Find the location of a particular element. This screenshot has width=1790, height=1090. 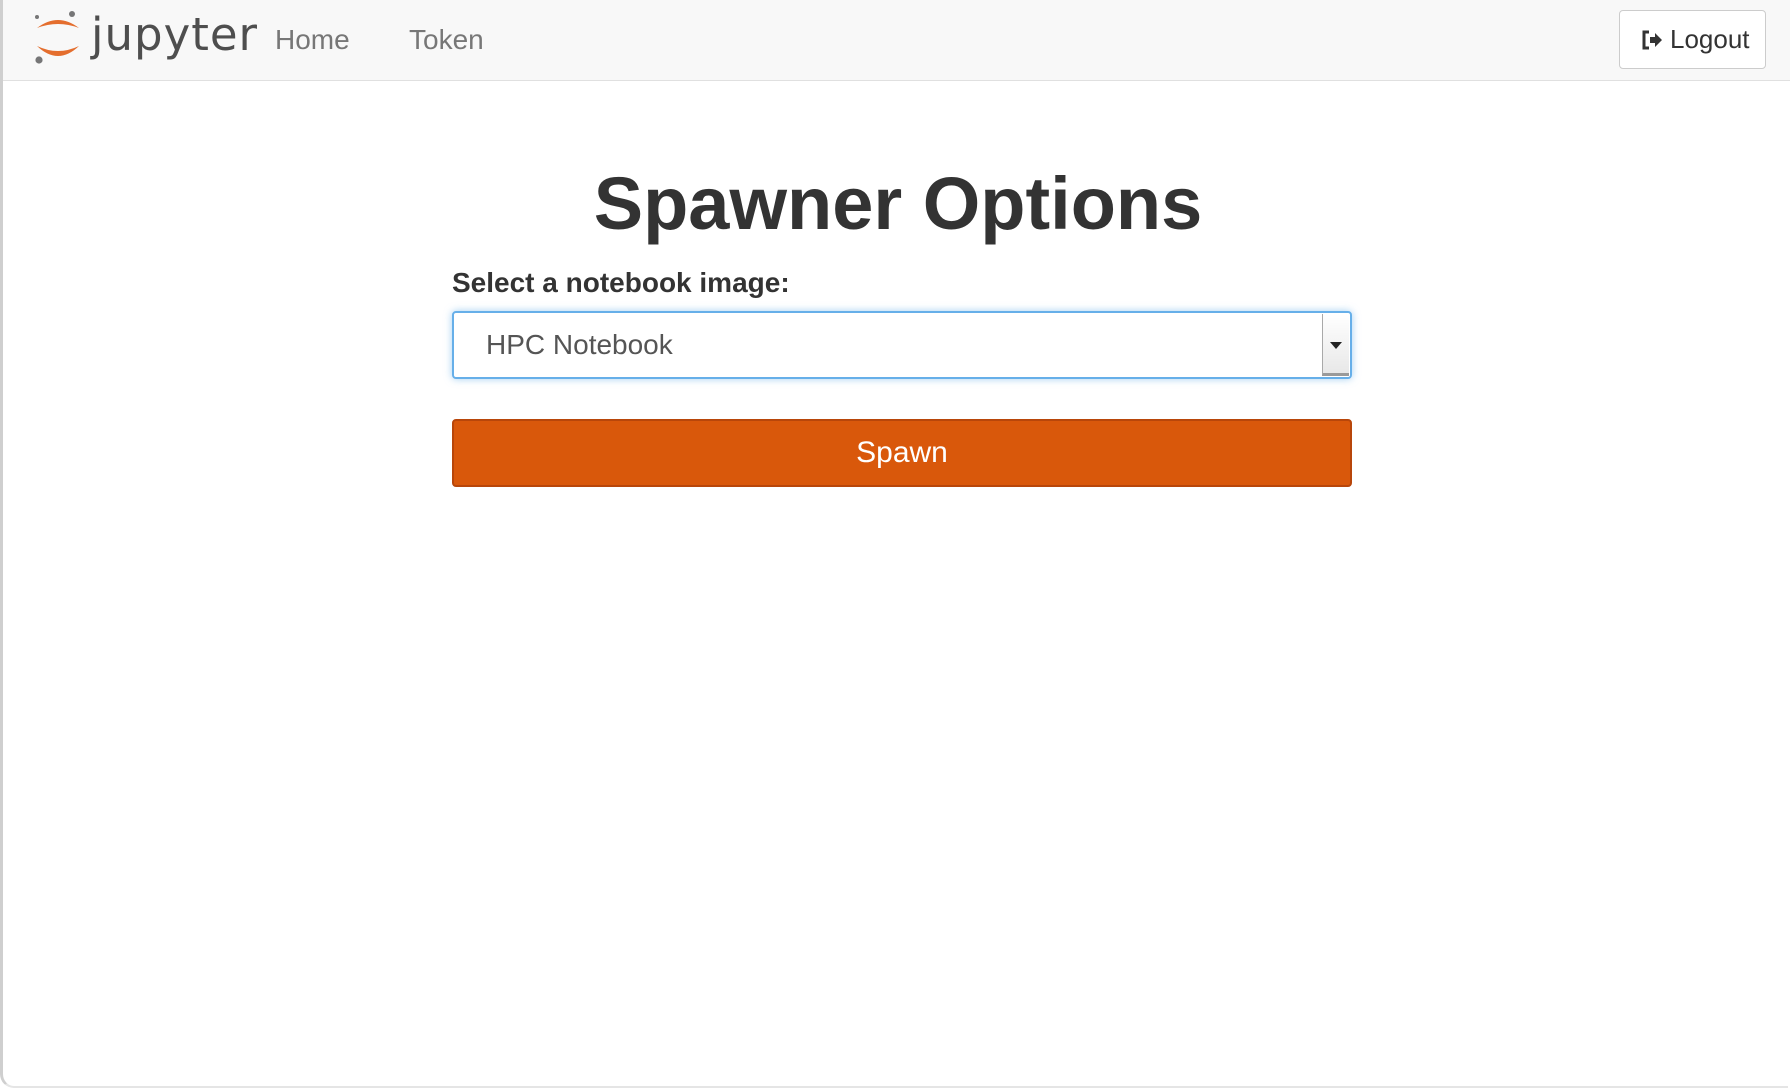

nav-token-link: Token is located at coordinates (446, 40).